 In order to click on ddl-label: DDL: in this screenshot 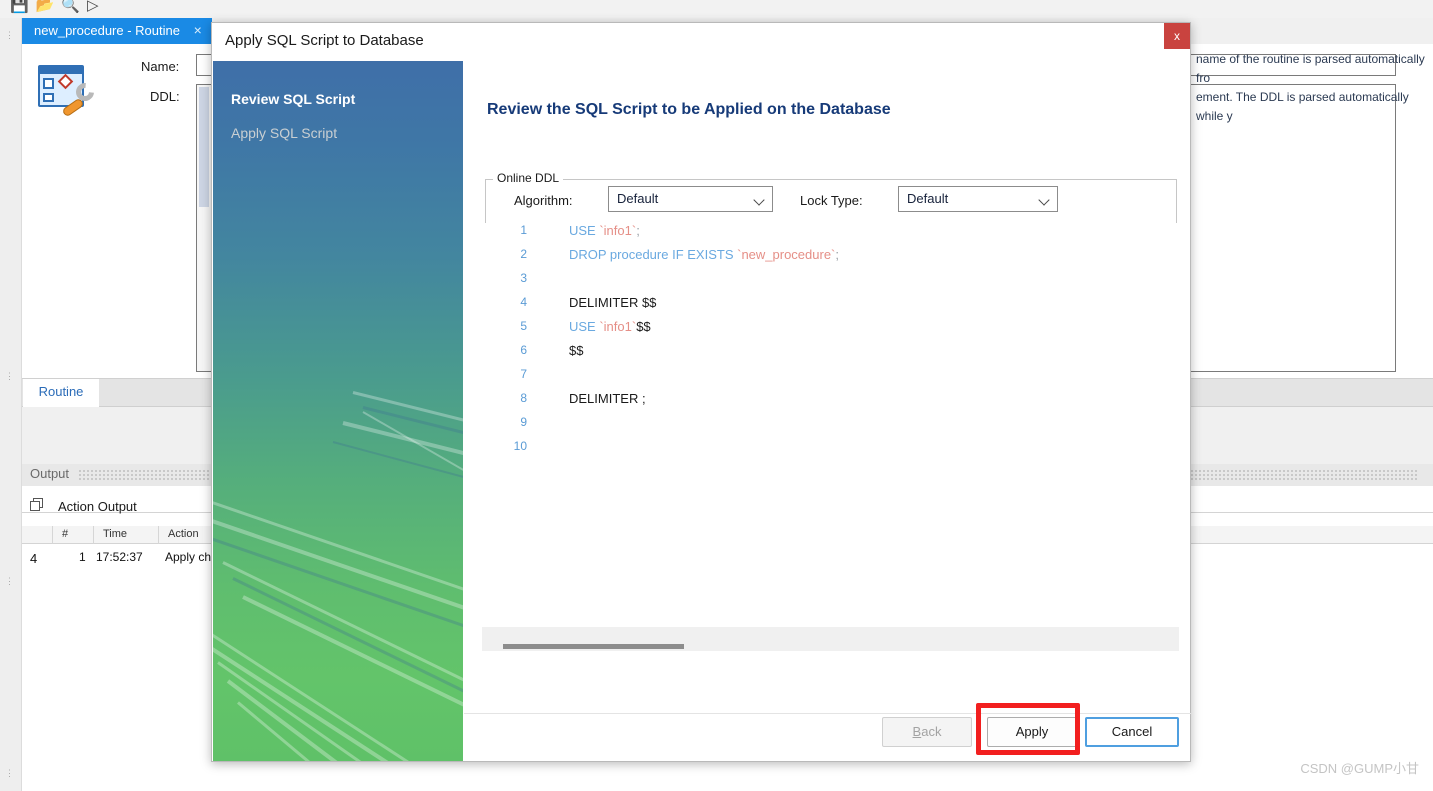, I will do `click(165, 96)`.